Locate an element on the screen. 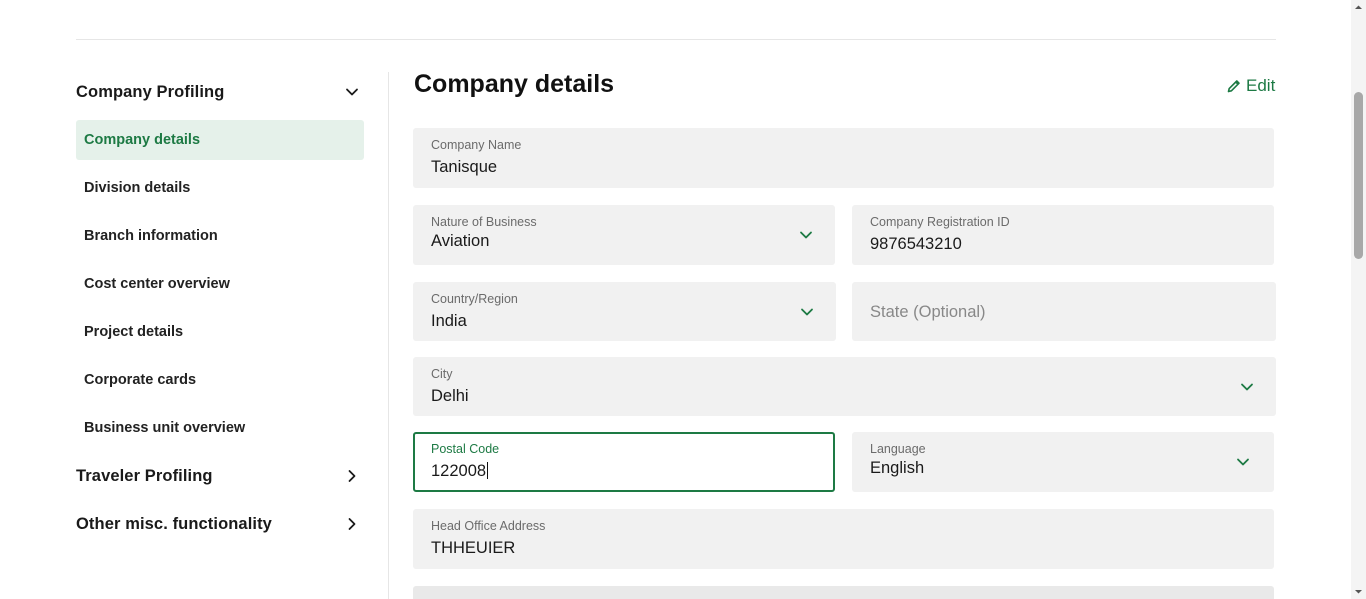 The height and width of the screenshot is (599, 1366). field-label: Company Registration ID is located at coordinates (940, 222).